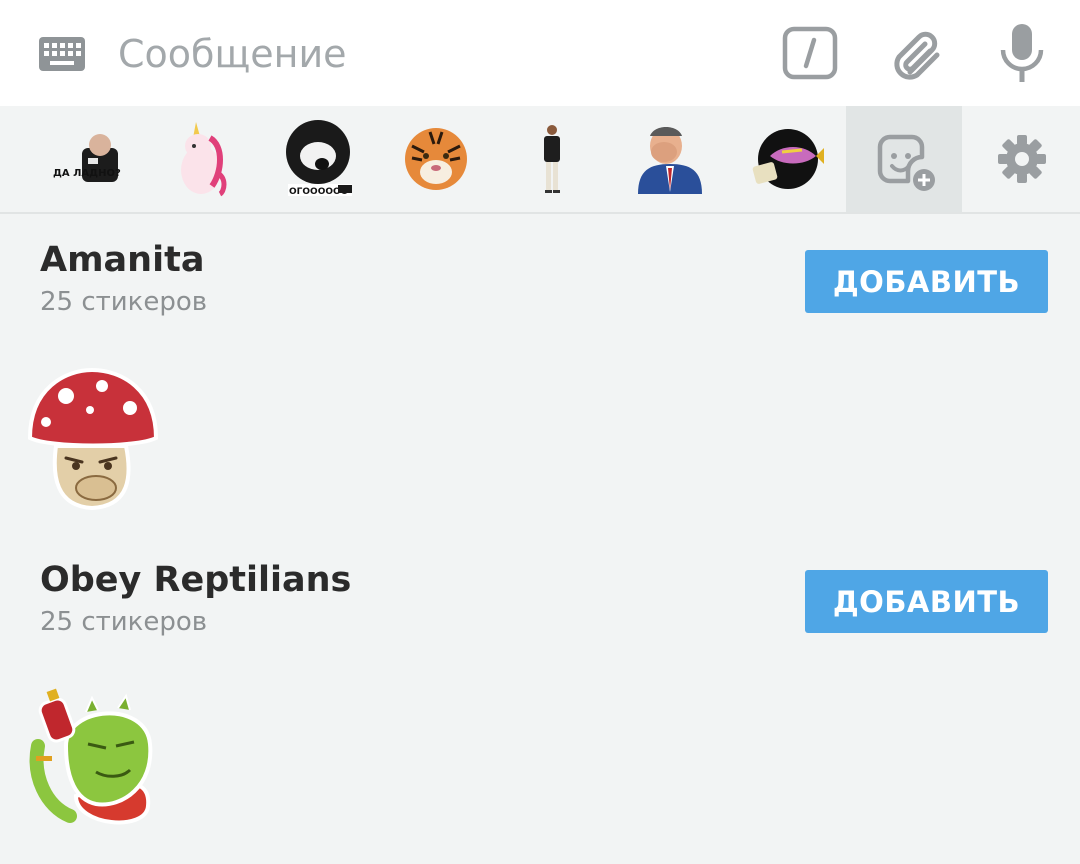 Image resolution: width=1080 pixels, height=864 pixels. Describe the element at coordinates (906, 162) in the screenshot. I see `add-sticker-icon` at that location.